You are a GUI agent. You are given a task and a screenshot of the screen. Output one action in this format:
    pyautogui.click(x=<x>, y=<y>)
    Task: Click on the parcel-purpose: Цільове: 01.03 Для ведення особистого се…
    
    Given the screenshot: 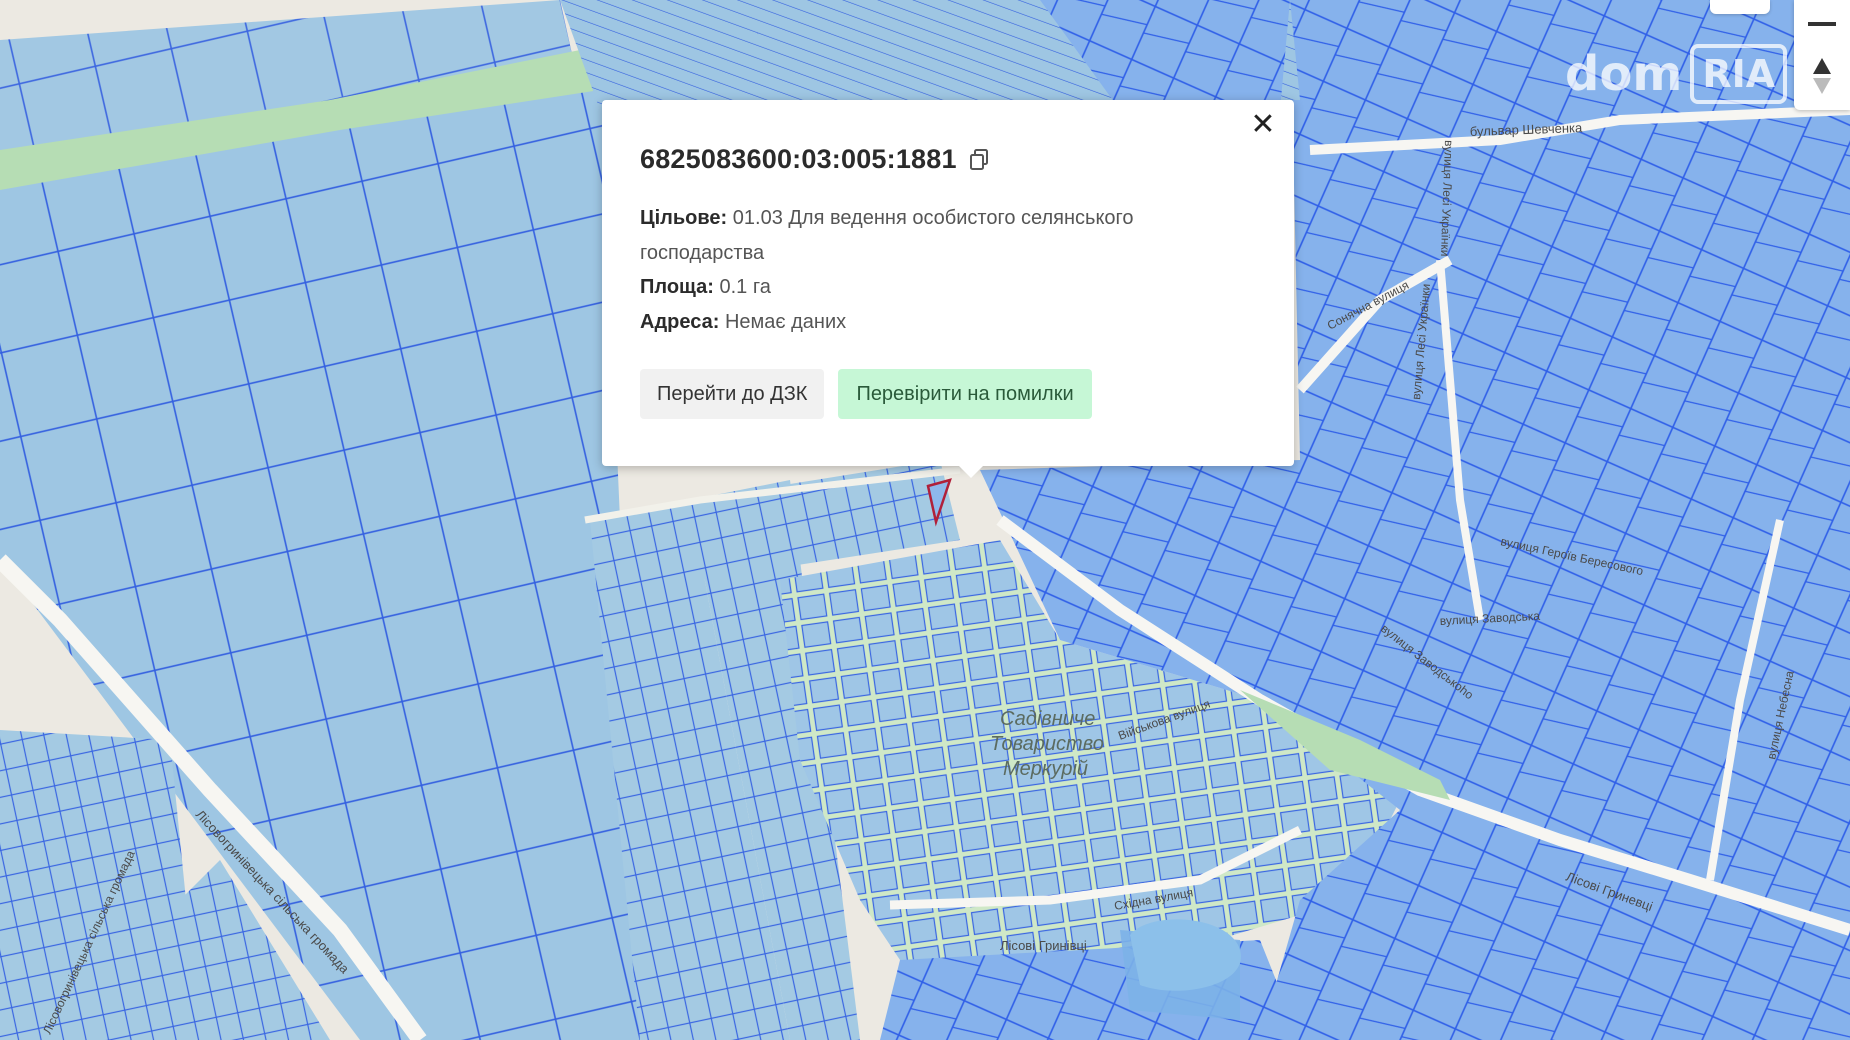 What is the action you would take?
    pyautogui.click(x=948, y=235)
    